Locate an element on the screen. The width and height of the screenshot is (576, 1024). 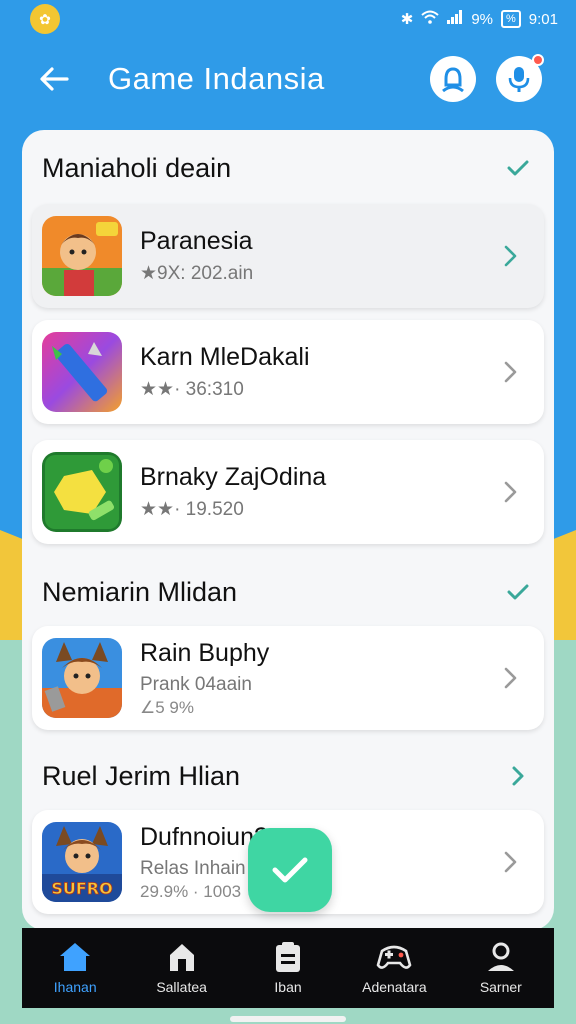
game-row: Karn MleDakali ★★· 36:310 is located at coordinates (288, 372).